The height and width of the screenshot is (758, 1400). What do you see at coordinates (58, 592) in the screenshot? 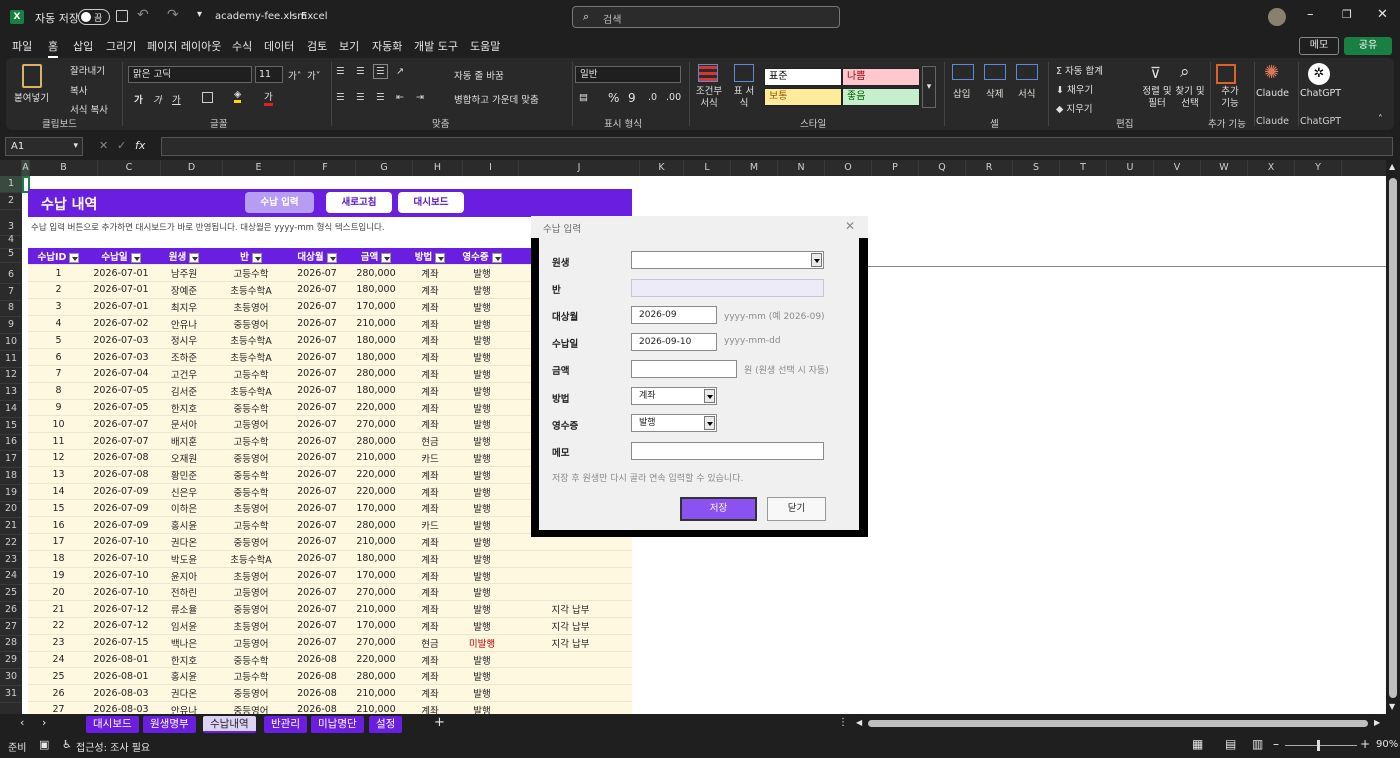
I see `table-cell: 20` at bounding box center [58, 592].